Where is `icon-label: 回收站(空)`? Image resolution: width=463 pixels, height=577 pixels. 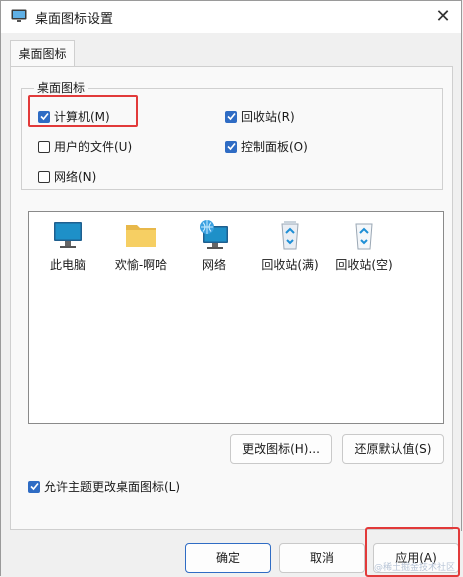
icon-label: 回收站(空) is located at coordinates (364, 265).